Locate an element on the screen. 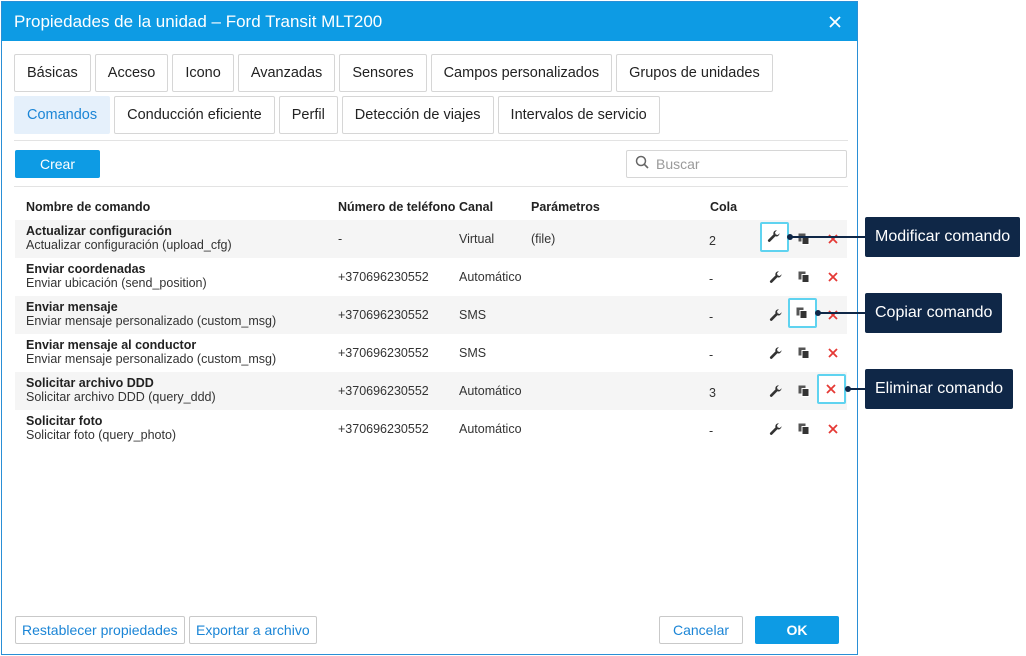  tab-avanzadas: Avanzadas is located at coordinates (286, 73).